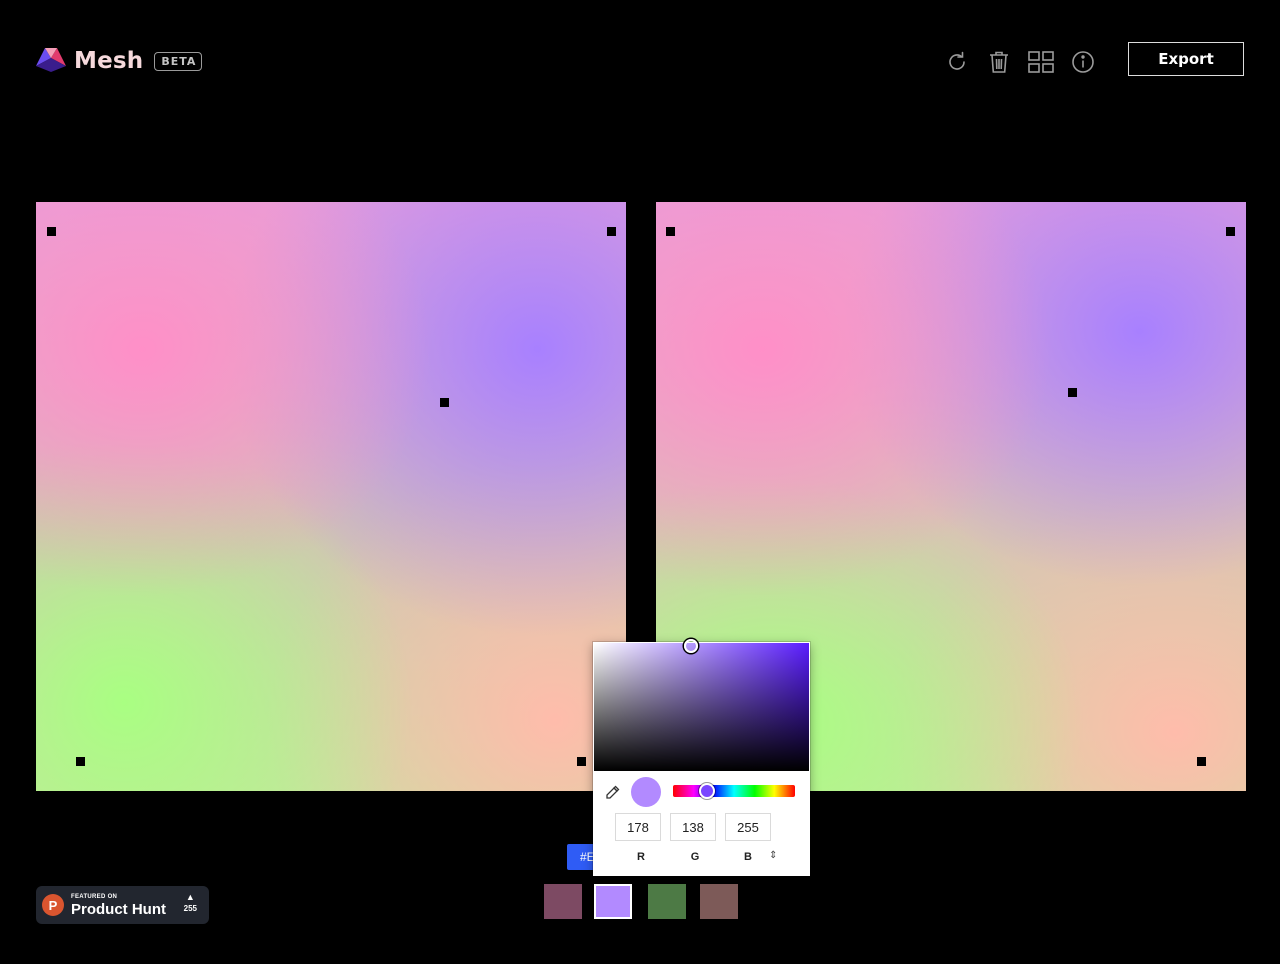  I want to click on app-logo: Mesh BETA, so click(119, 61).